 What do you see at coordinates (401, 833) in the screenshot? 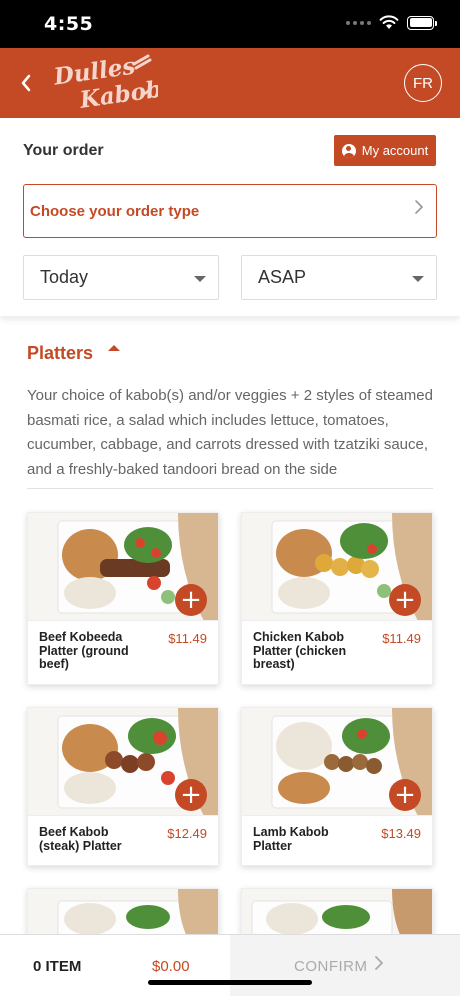
I see `product-price: $13.49` at bounding box center [401, 833].